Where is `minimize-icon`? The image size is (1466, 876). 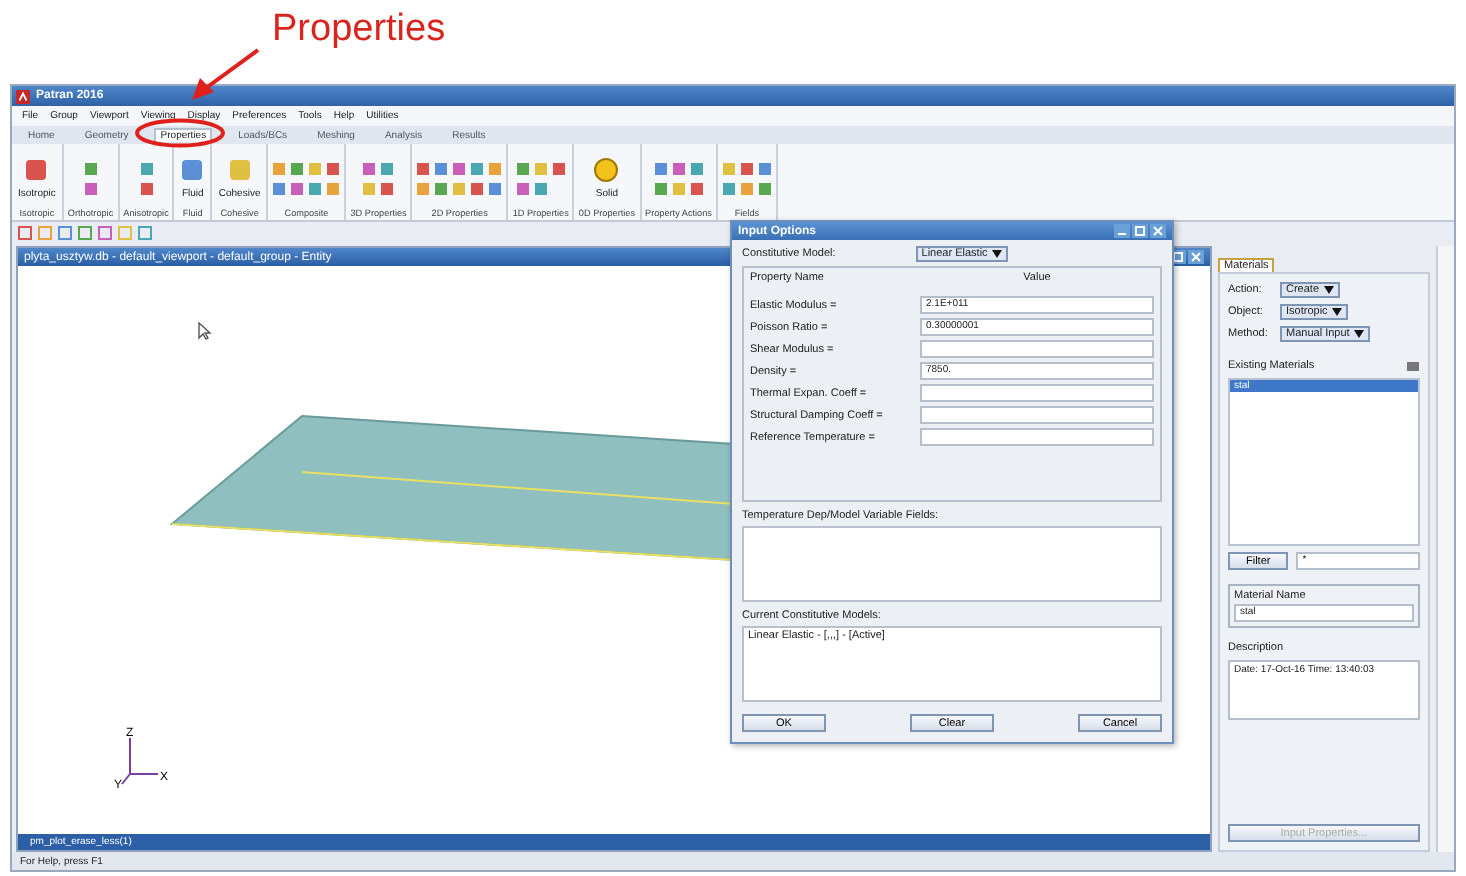 minimize-icon is located at coordinates (1122, 231).